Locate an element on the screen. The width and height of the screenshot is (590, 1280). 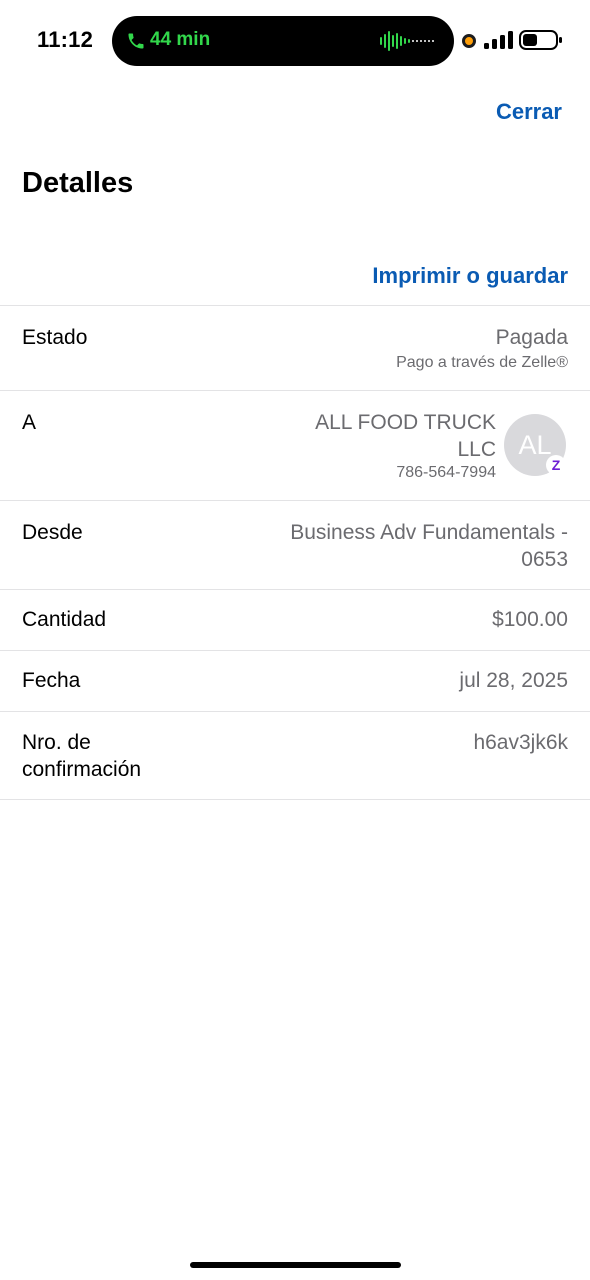
close-button: Cerrar is located at coordinates (529, 112).